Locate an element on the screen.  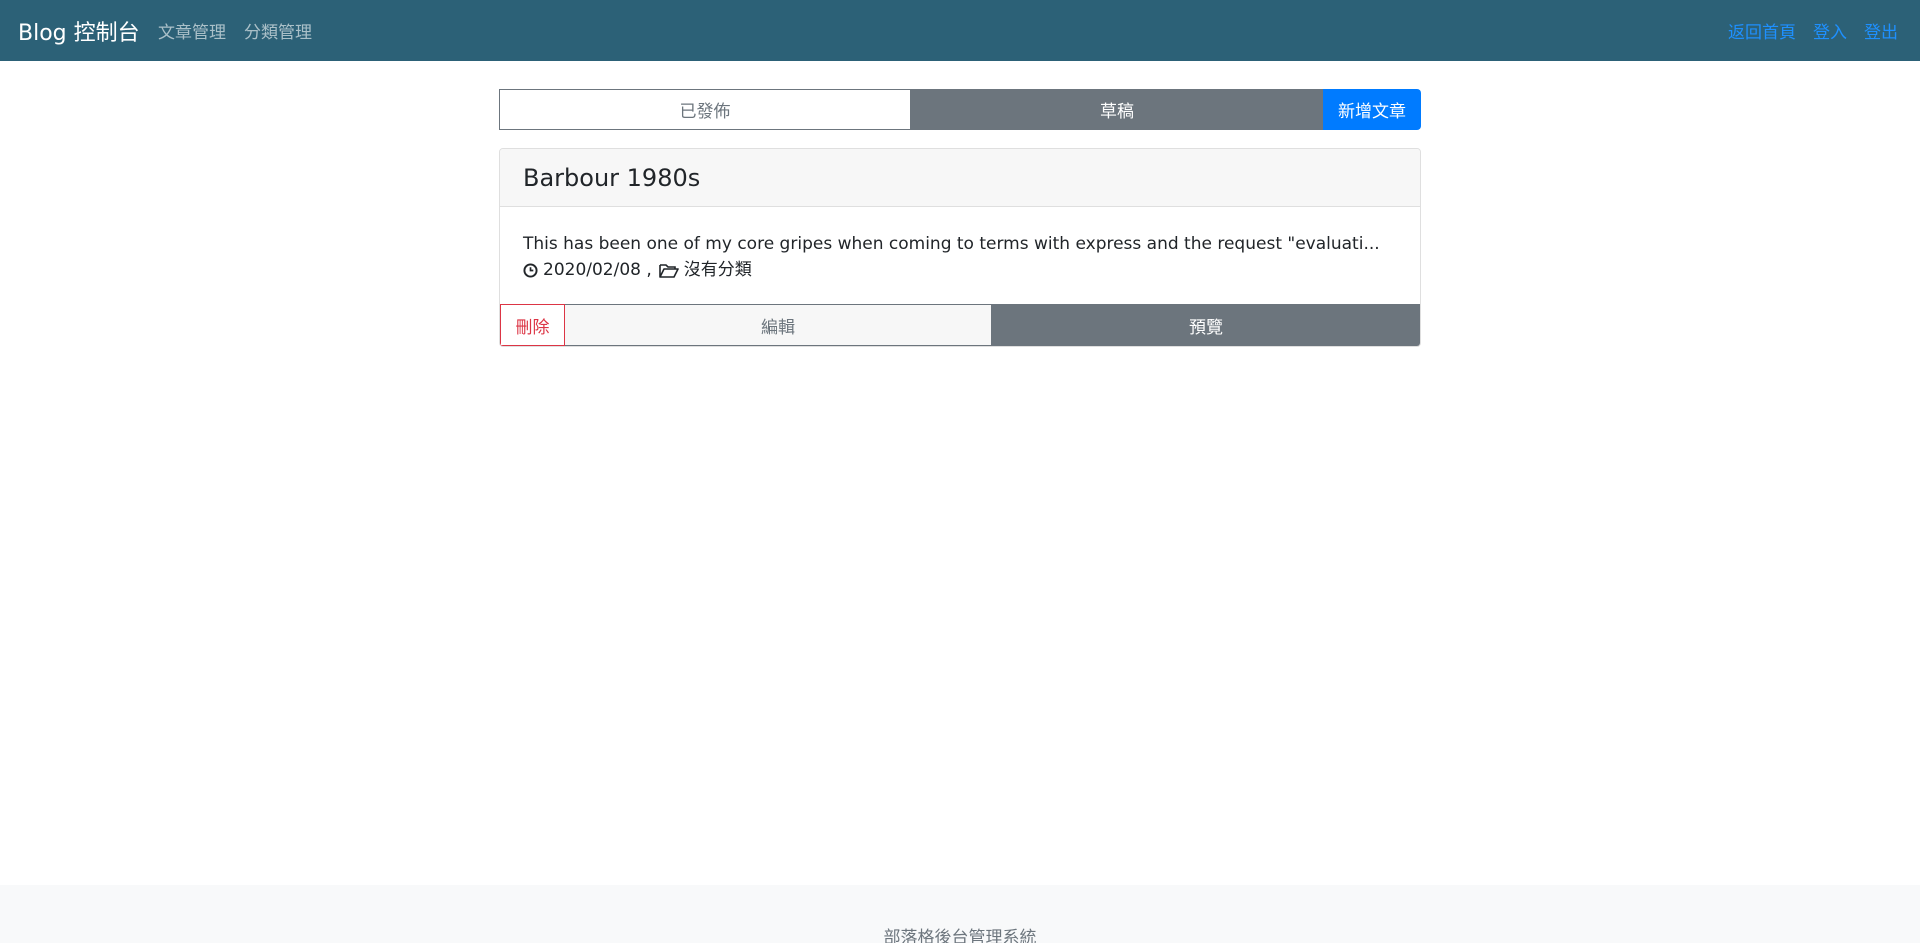
nav-link-home: 返回首頁 is located at coordinates (1762, 30).